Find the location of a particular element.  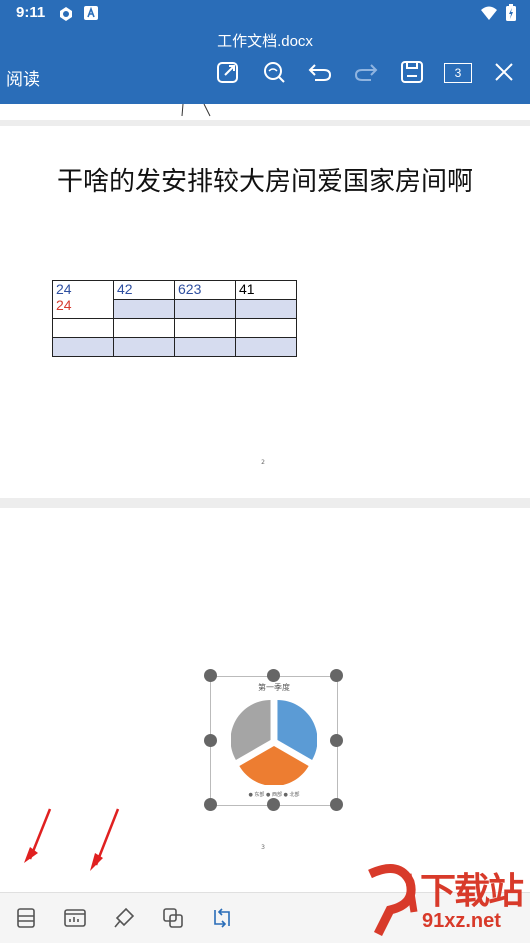

page-count-button: 3 is located at coordinates (458, 73).